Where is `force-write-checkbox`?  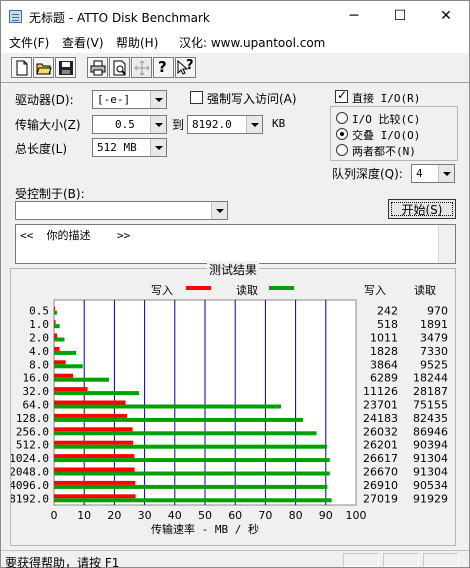
force-write-checkbox is located at coordinates (196, 97).